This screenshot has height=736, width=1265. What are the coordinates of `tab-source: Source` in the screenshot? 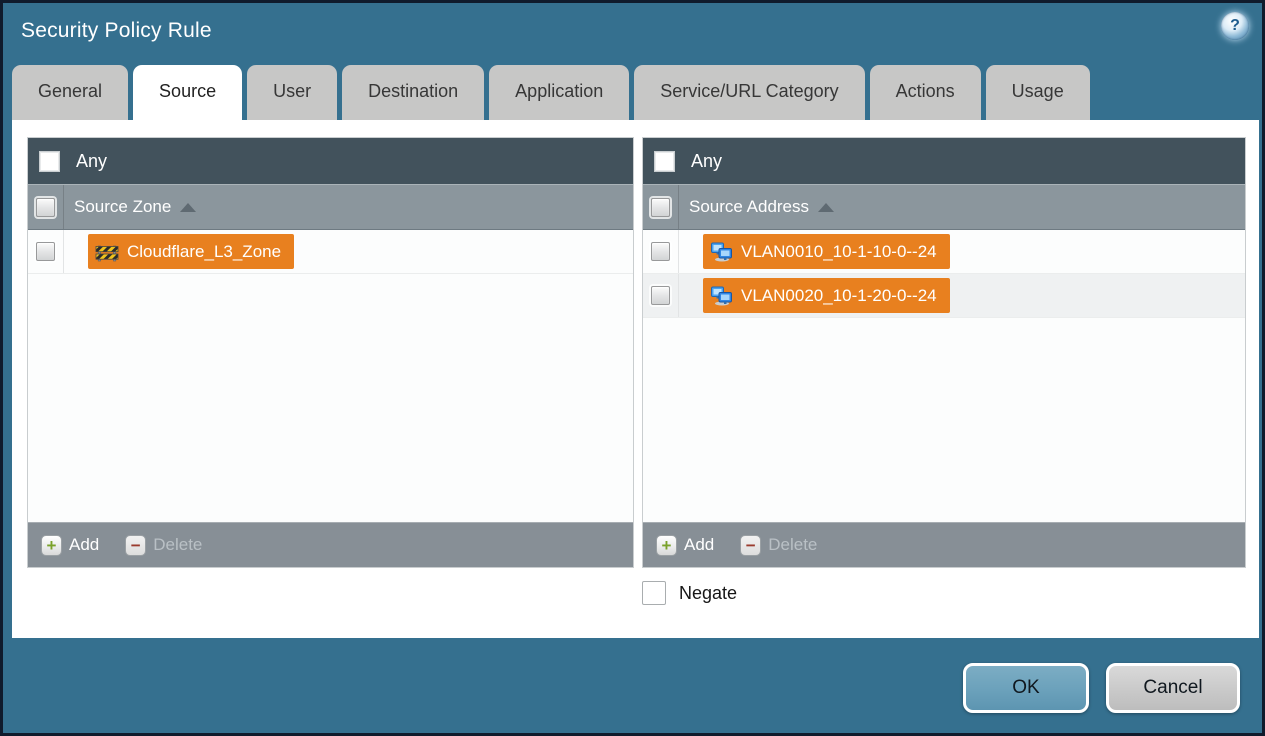 It's located at (188, 92).